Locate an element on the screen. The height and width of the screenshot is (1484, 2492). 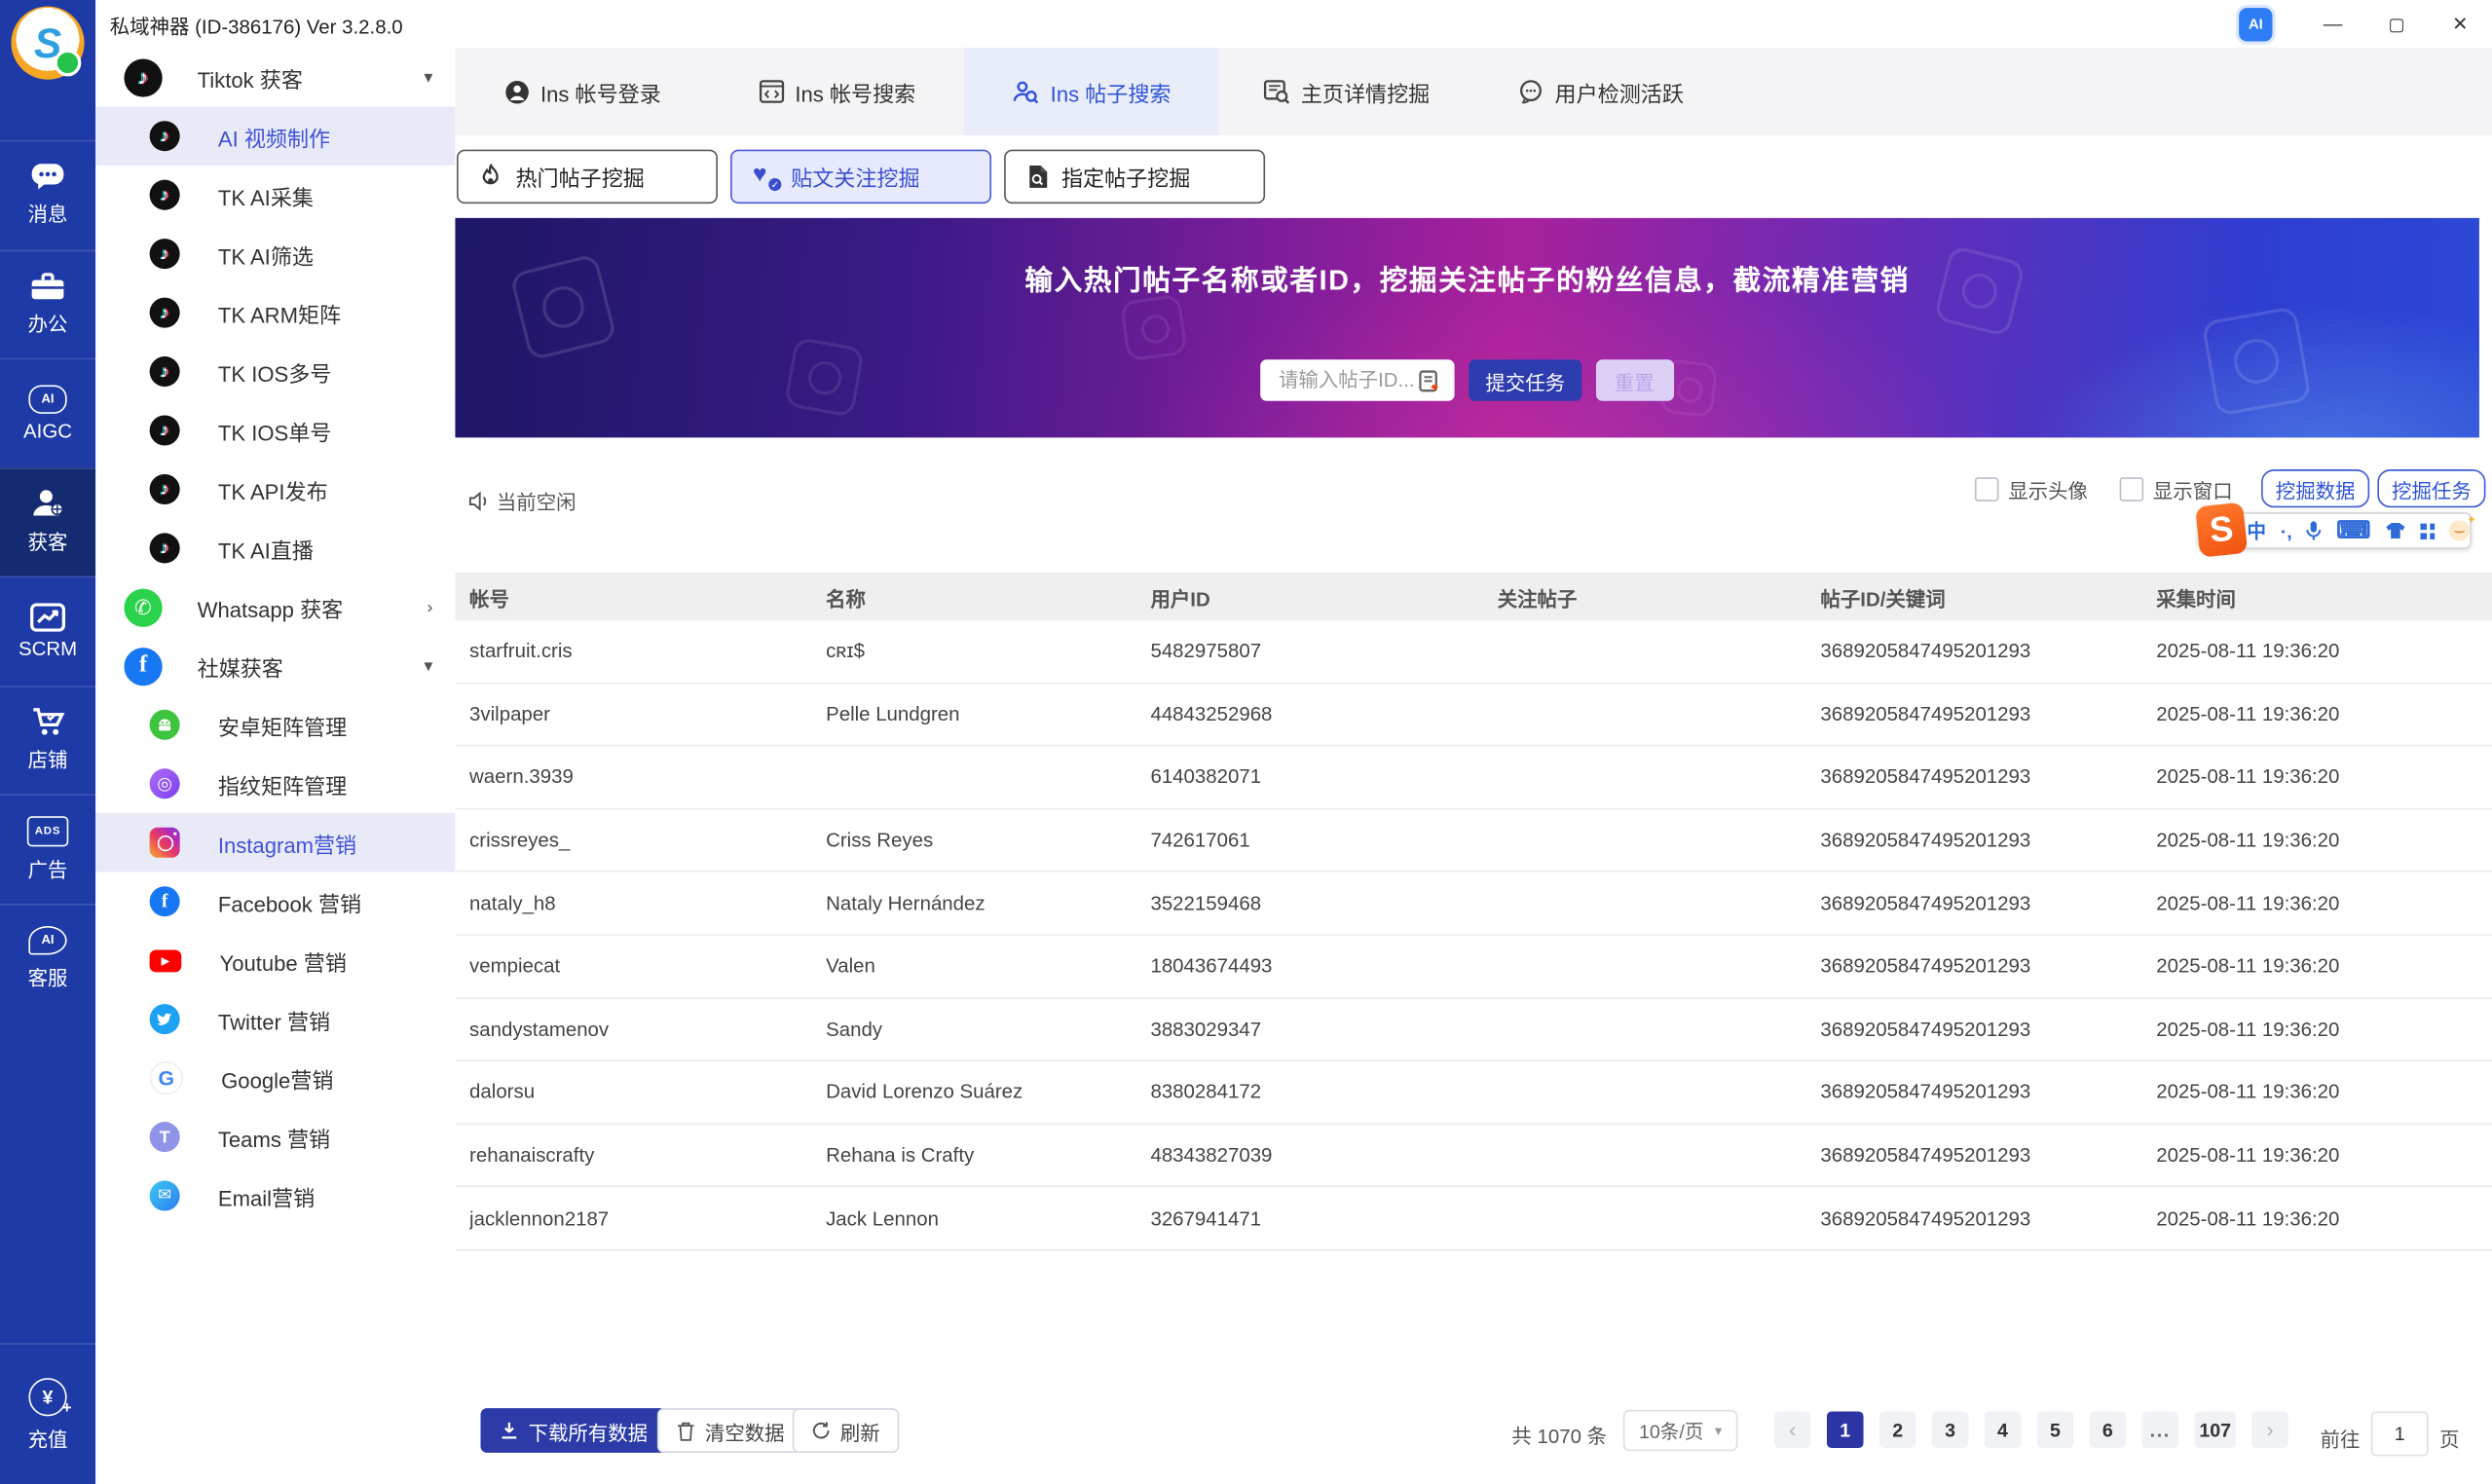
page-button-107: 107 is located at coordinates (2215, 1430).